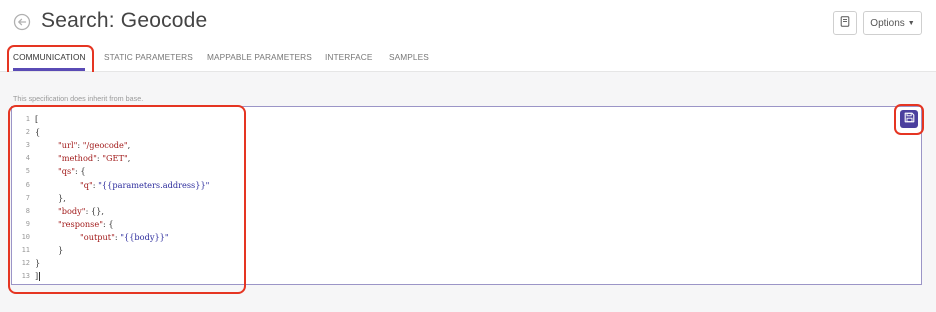  I want to click on tab-interface: INTERFACE, so click(348, 57).